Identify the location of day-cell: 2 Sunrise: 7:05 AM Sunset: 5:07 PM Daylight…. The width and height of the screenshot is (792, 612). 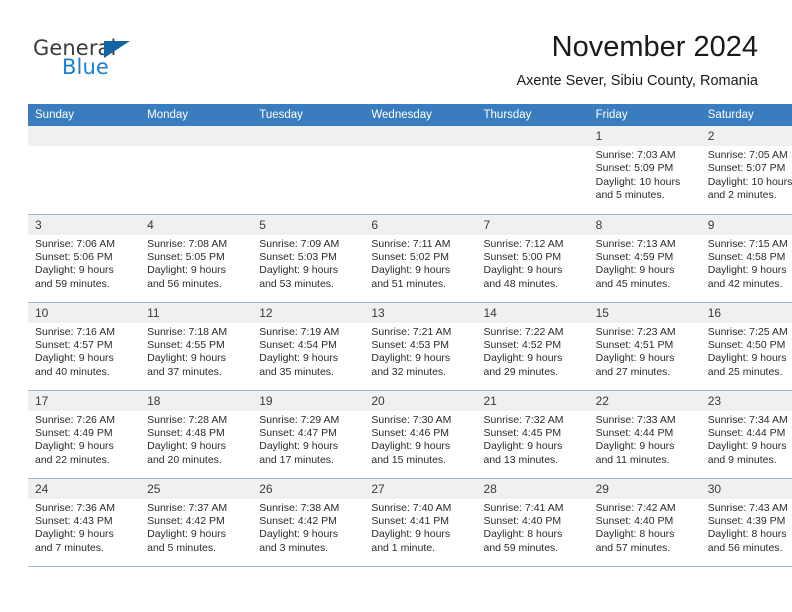
(746, 170).